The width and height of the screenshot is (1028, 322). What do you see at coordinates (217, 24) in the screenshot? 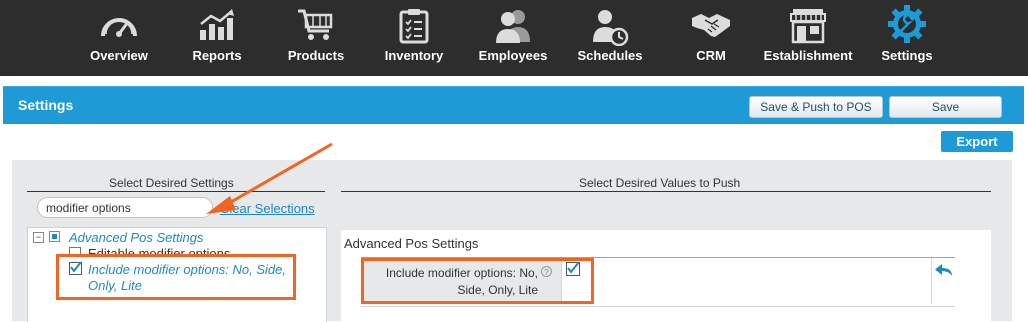
I see `bar-chart-icon` at bounding box center [217, 24].